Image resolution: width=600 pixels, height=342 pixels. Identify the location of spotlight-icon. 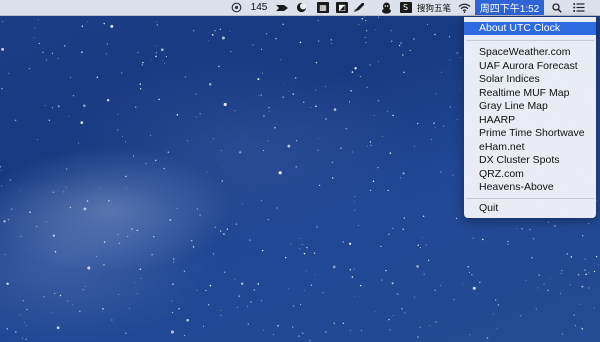
(557, 7).